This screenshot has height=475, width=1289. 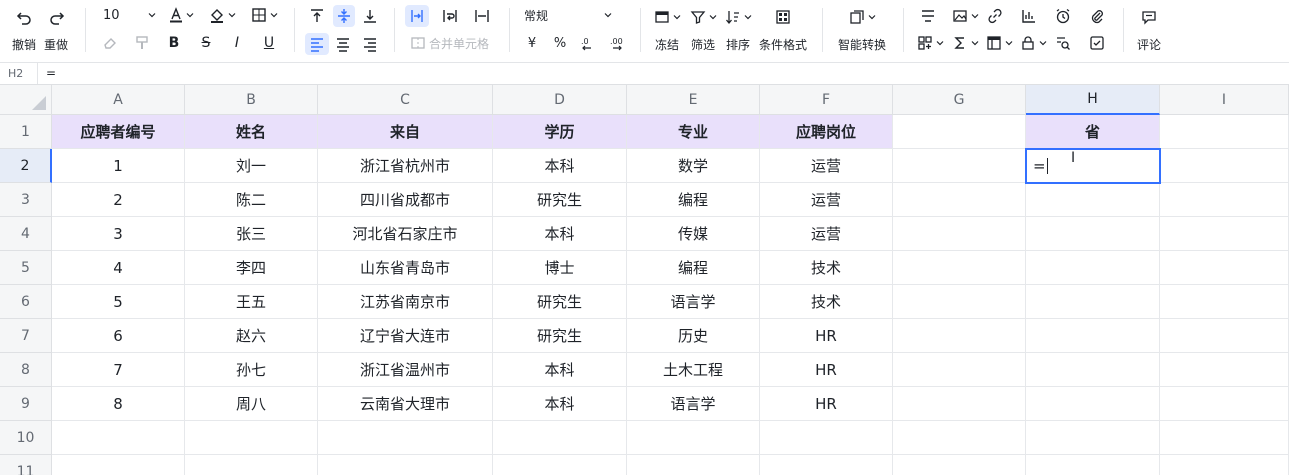 What do you see at coordinates (1093, 465) in the screenshot?
I see `cell-h11` at bounding box center [1093, 465].